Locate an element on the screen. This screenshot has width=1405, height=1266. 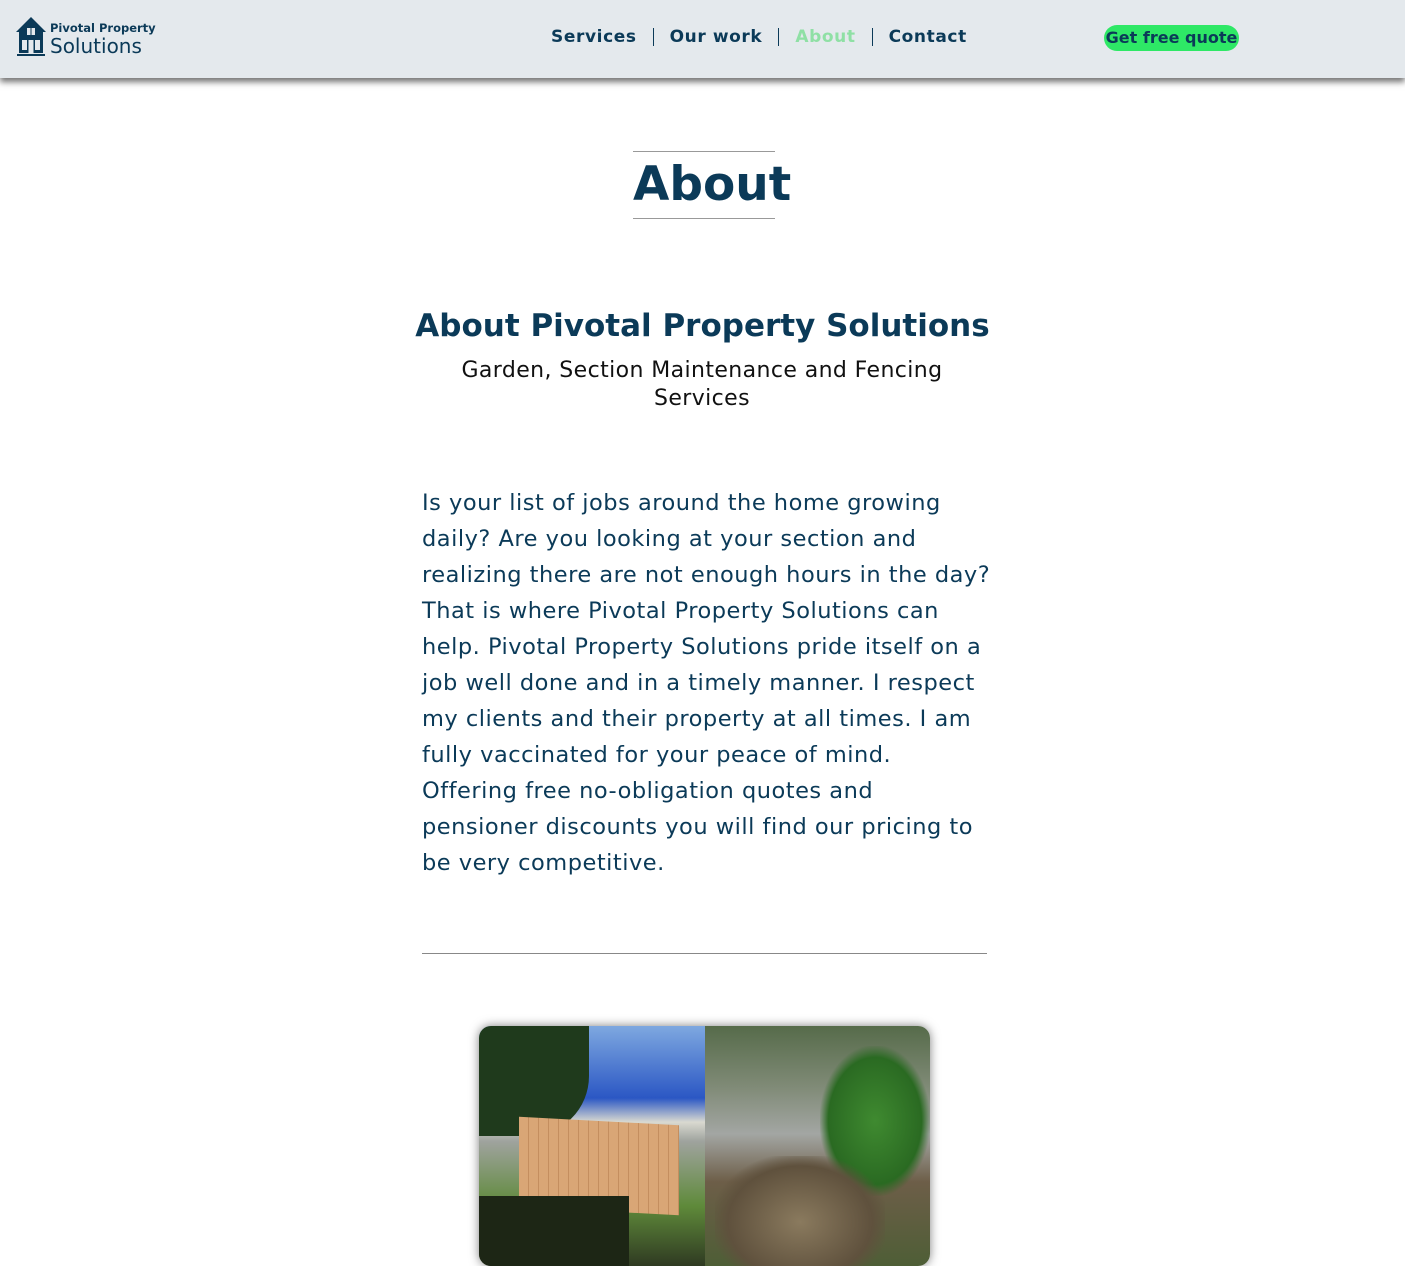
logo-line1: Pivotal Property is located at coordinates (103, 27).